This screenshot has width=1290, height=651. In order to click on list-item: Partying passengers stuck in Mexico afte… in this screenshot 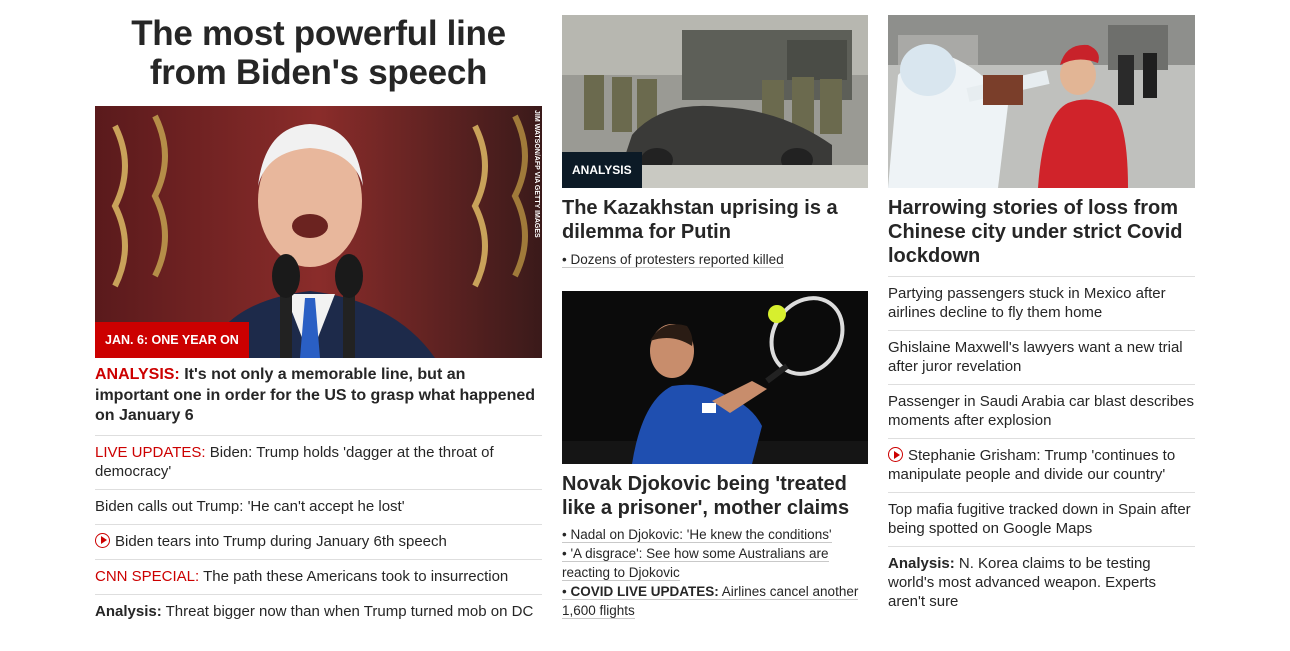, I will do `click(1041, 303)`.